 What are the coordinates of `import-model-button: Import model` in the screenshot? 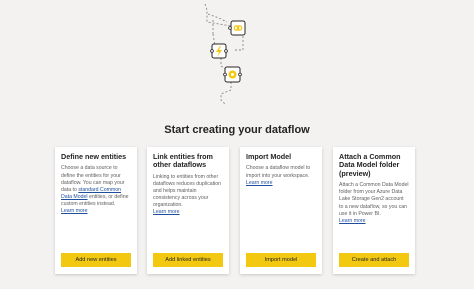 It's located at (281, 260).